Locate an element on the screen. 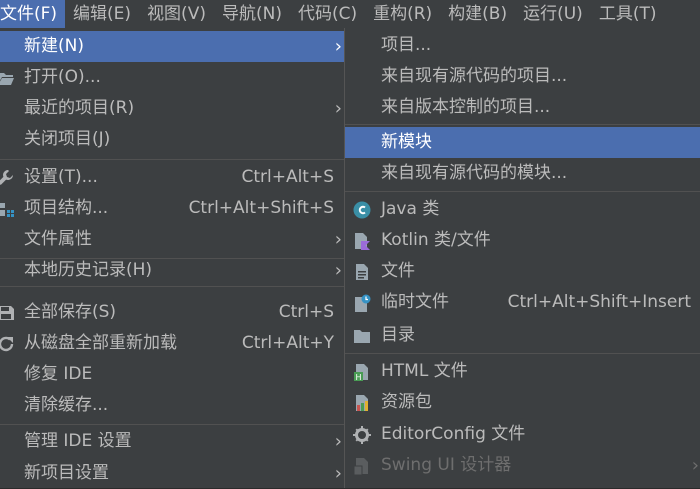 This screenshot has width=700, height=489. menubar-tools: 工具(T) is located at coordinates (628, 14).